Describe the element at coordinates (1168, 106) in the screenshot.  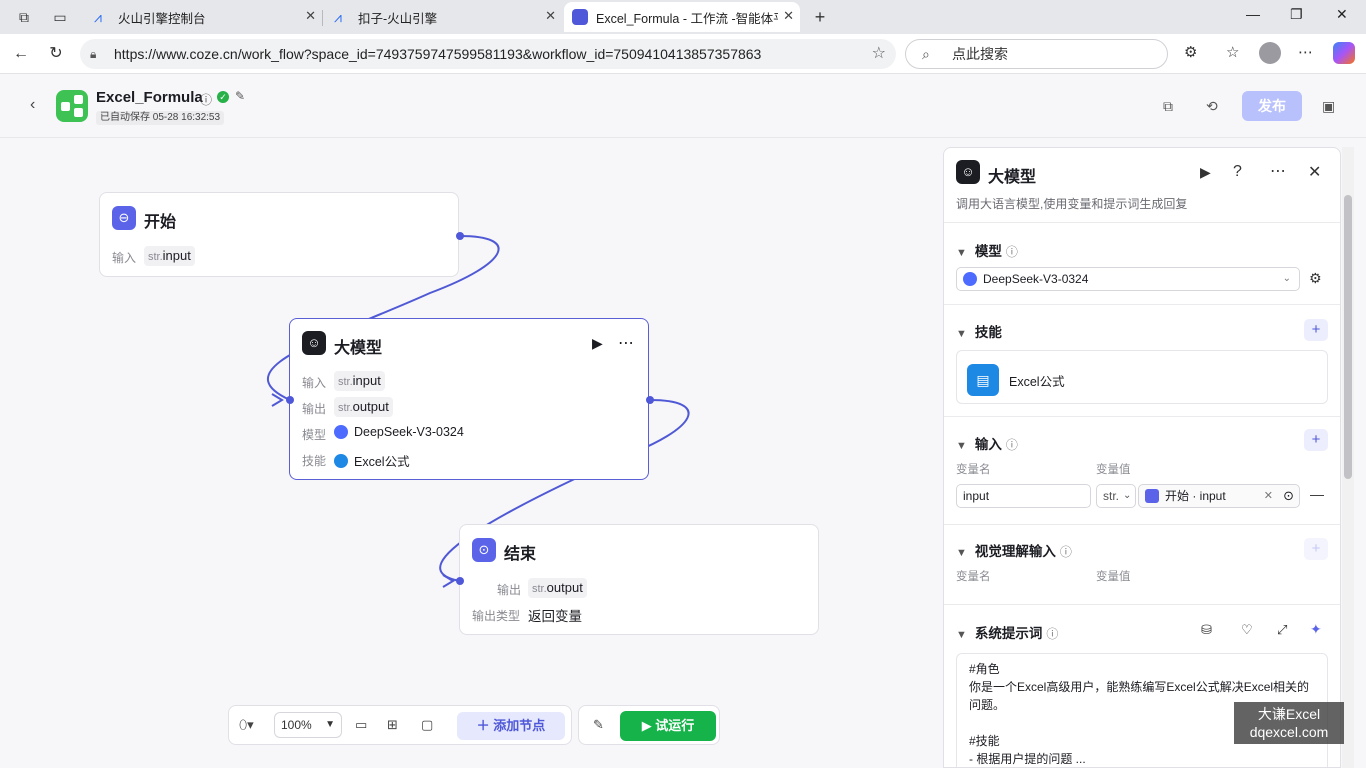
I see `copy-icon: ⧉` at that location.